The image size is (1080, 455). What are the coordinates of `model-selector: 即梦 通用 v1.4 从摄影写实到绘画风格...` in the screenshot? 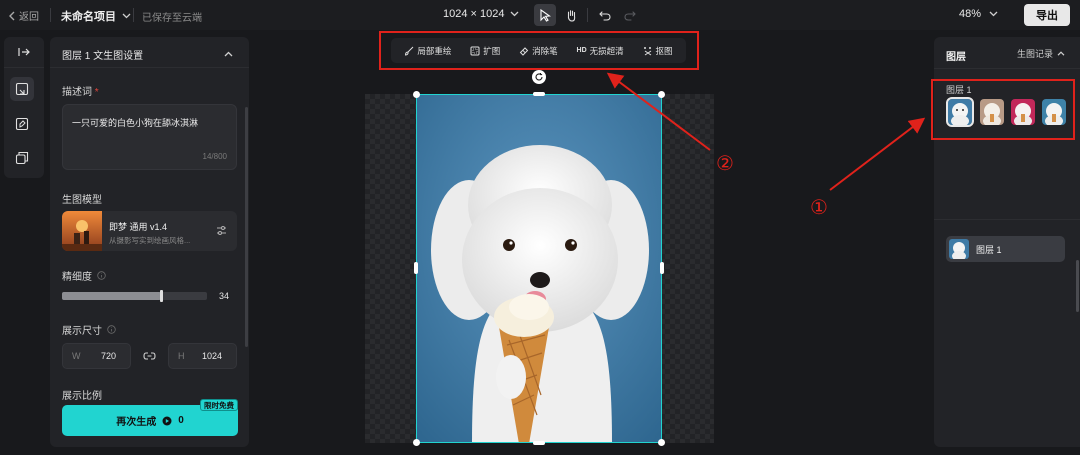 It's located at (149, 231).